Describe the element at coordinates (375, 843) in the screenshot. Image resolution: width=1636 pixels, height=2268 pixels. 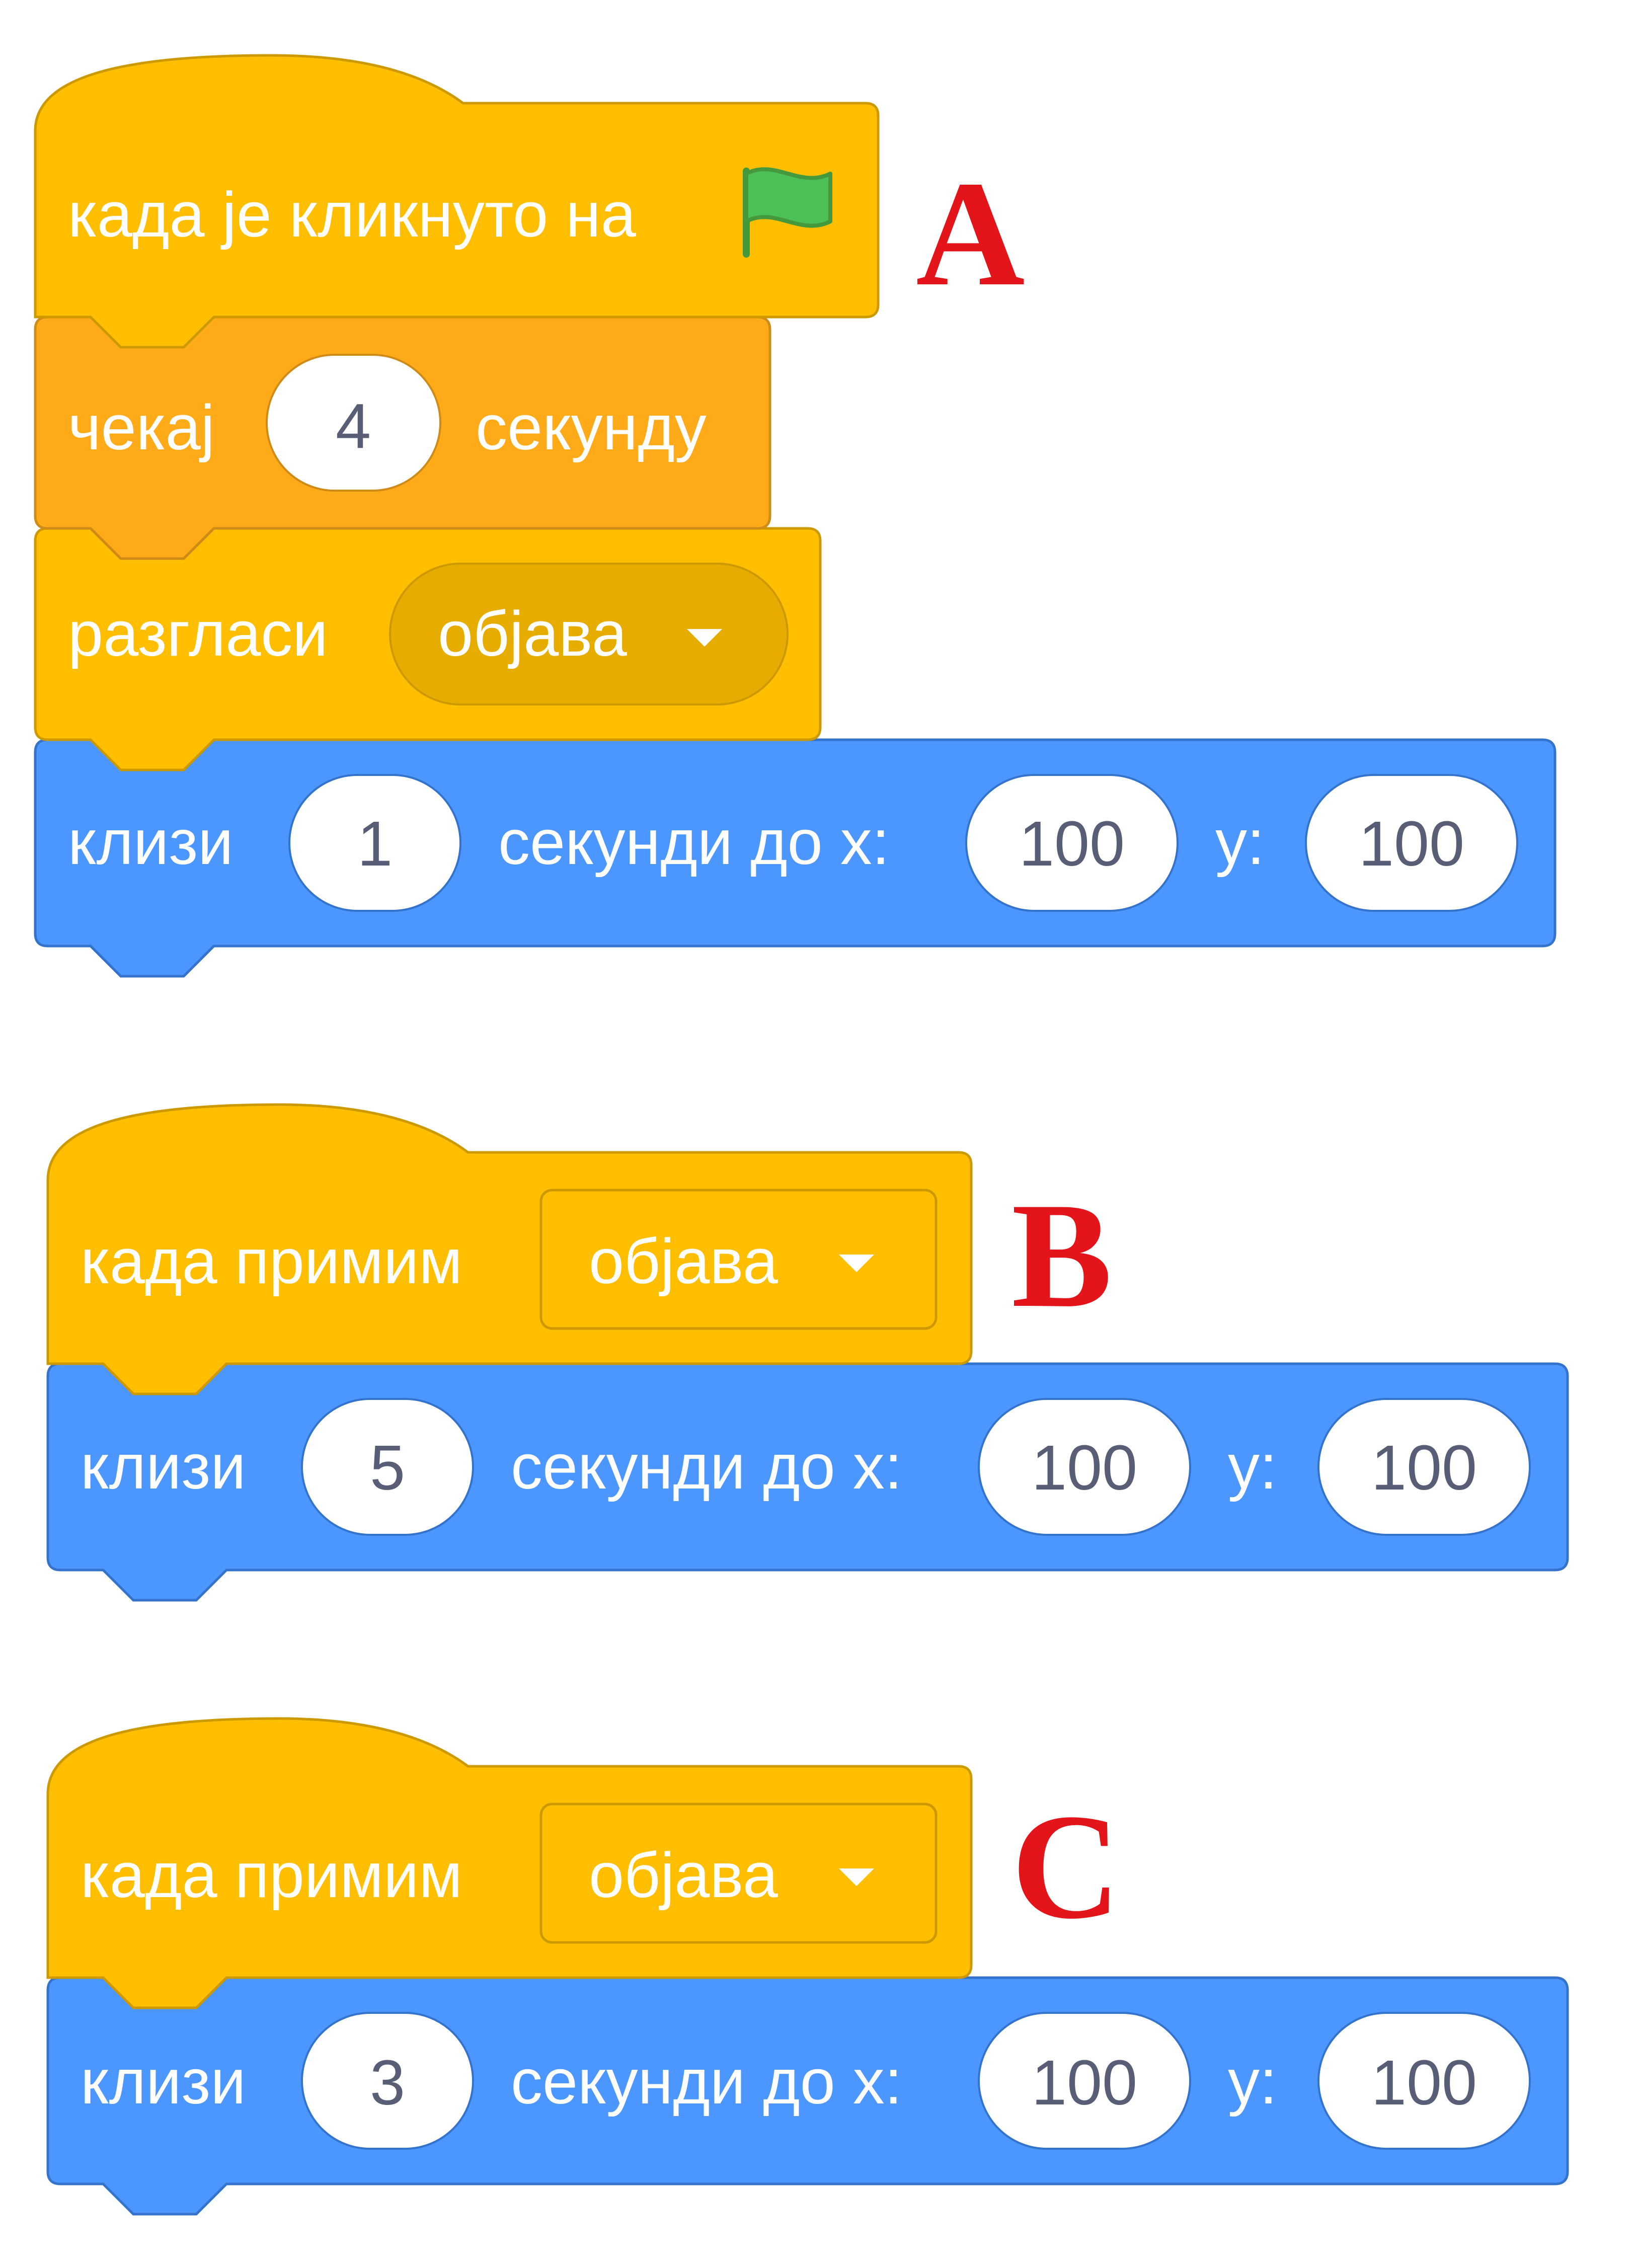
I see `glide-secs-value: 1` at that location.